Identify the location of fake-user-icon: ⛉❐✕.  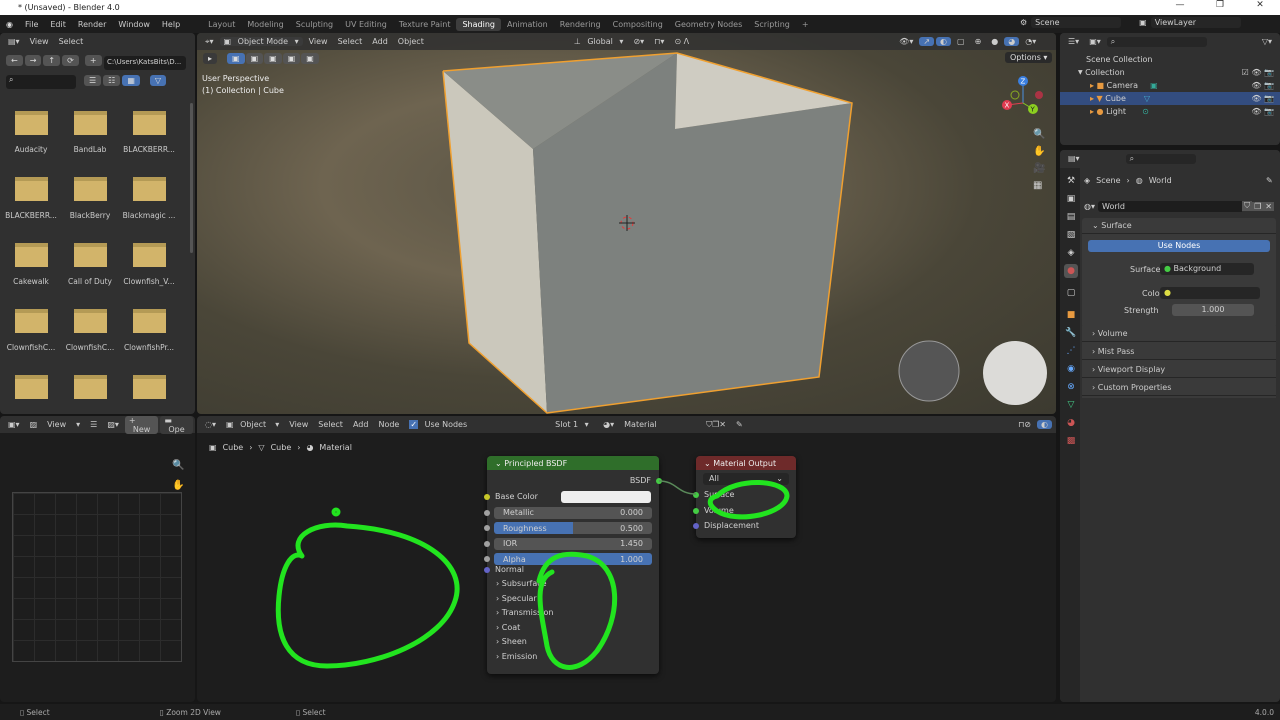
(716, 425).